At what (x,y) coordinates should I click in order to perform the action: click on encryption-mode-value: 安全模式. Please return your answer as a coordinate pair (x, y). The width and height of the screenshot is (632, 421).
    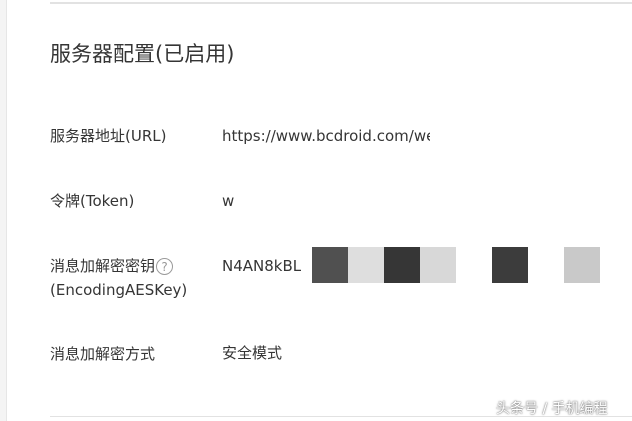
    Looking at the image, I should click on (252, 353).